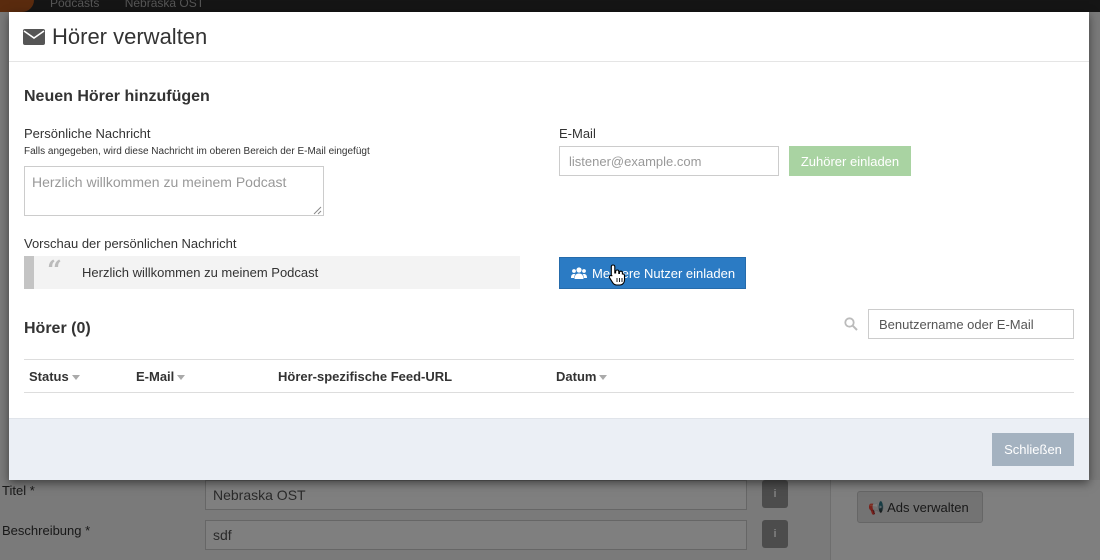  What do you see at coordinates (850, 161) in the screenshot?
I see `invite-listener-button: Zuhörer einladen` at bounding box center [850, 161].